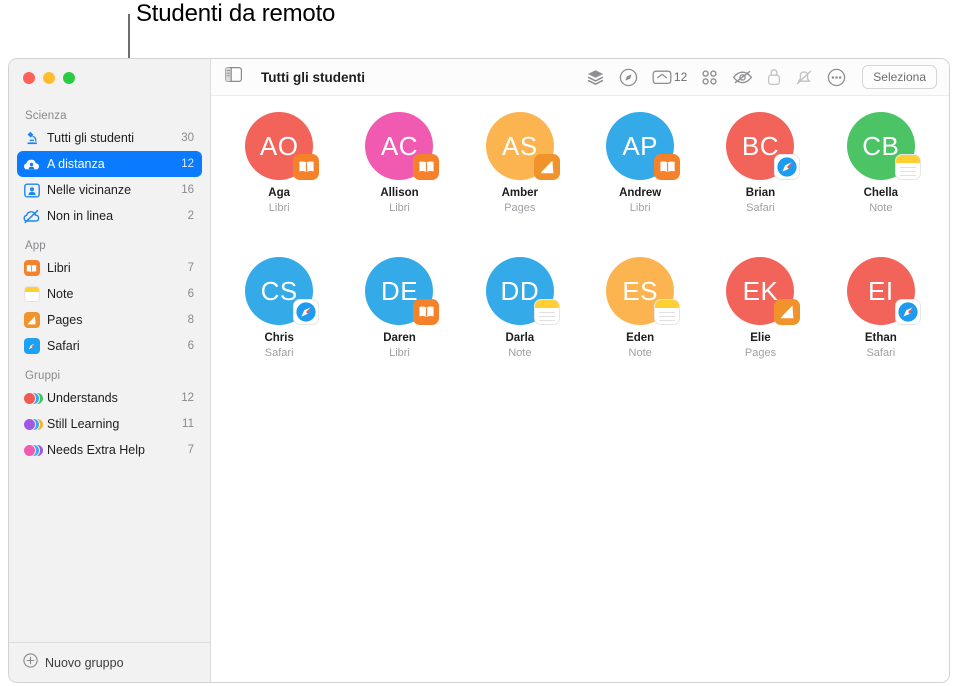 The image size is (958, 686). I want to click on grid-apps-icon, so click(709, 77).